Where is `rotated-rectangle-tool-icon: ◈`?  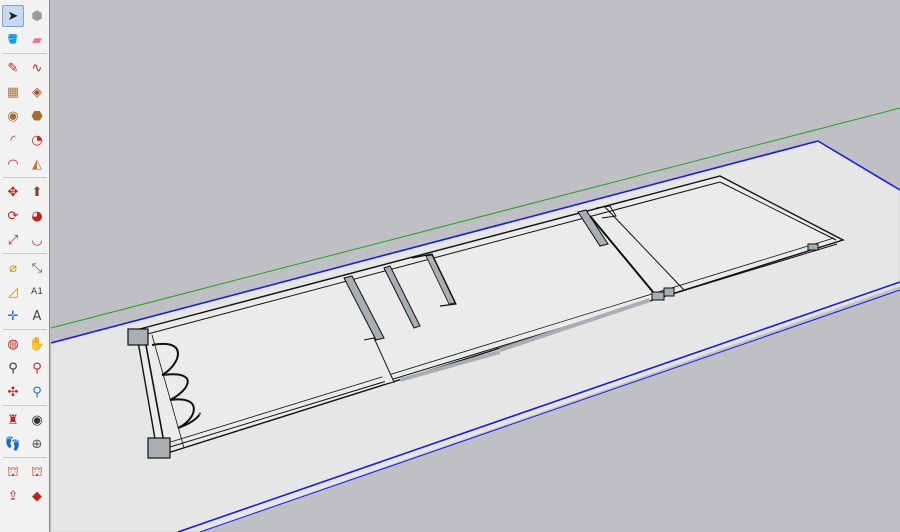 rotated-rectangle-tool-icon: ◈ is located at coordinates (37, 92).